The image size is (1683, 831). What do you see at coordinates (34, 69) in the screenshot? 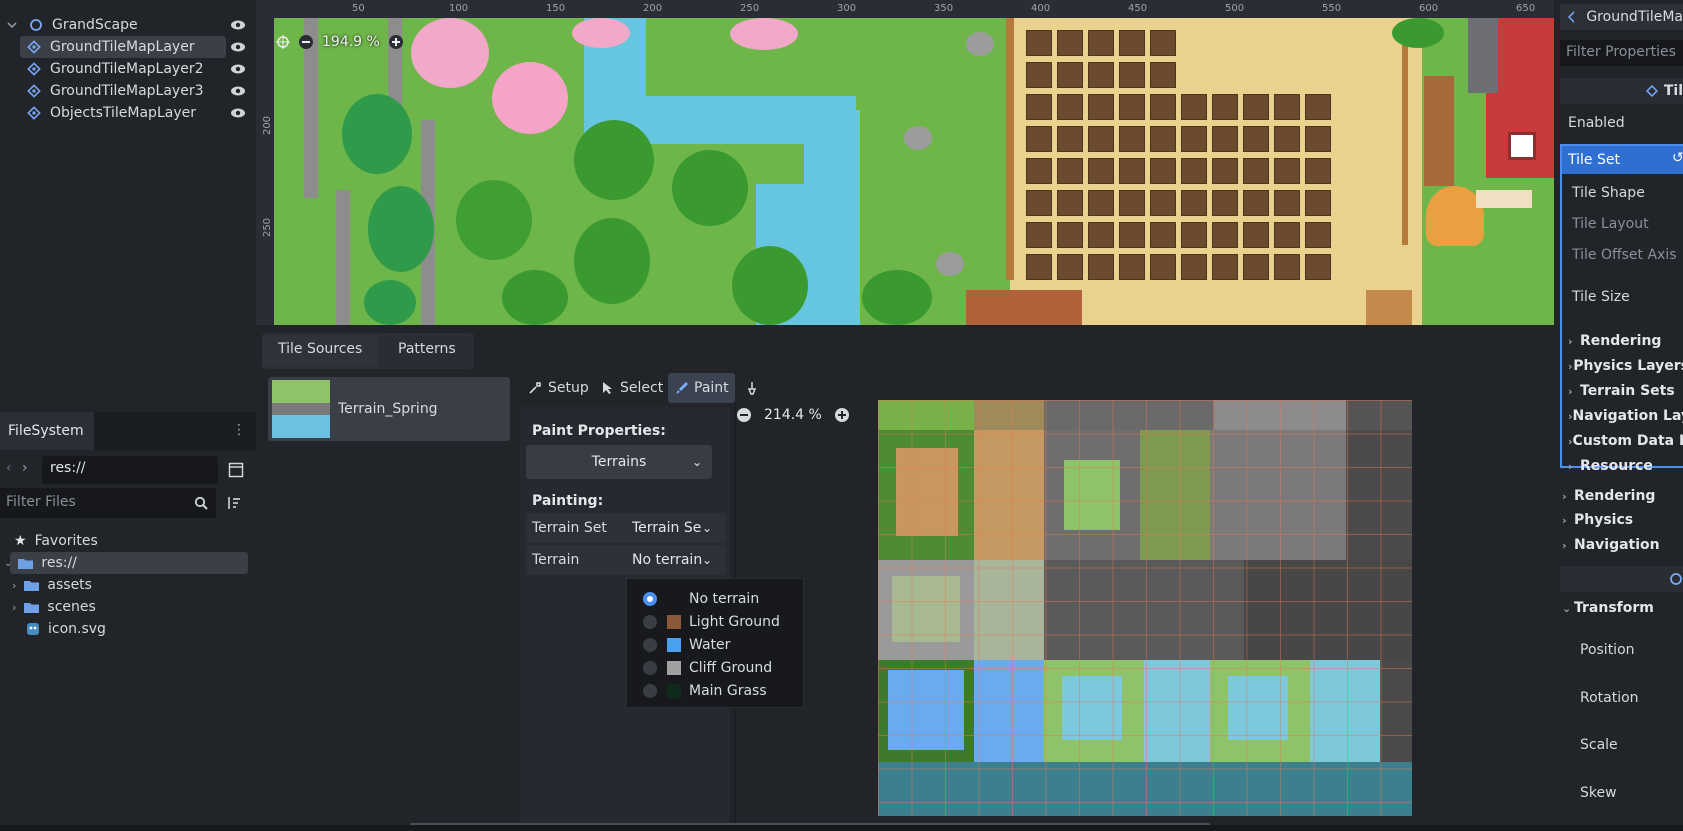
I see `tilemap-layer-icon` at bounding box center [34, 69].